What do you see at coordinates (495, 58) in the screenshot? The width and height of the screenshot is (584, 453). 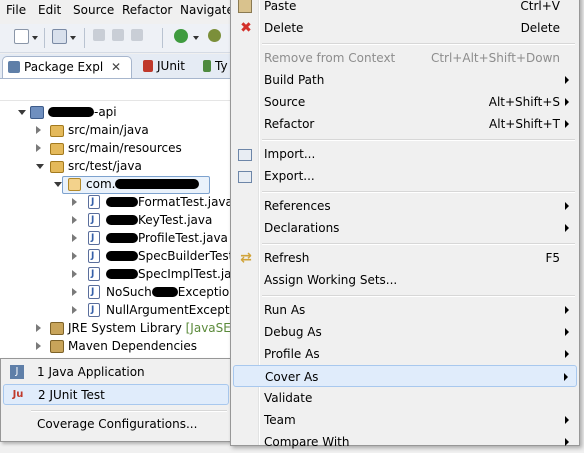 I see `menu-item-accelerator: Ctrl+Alt+Shift+Down` at bounding box center [495, 58].